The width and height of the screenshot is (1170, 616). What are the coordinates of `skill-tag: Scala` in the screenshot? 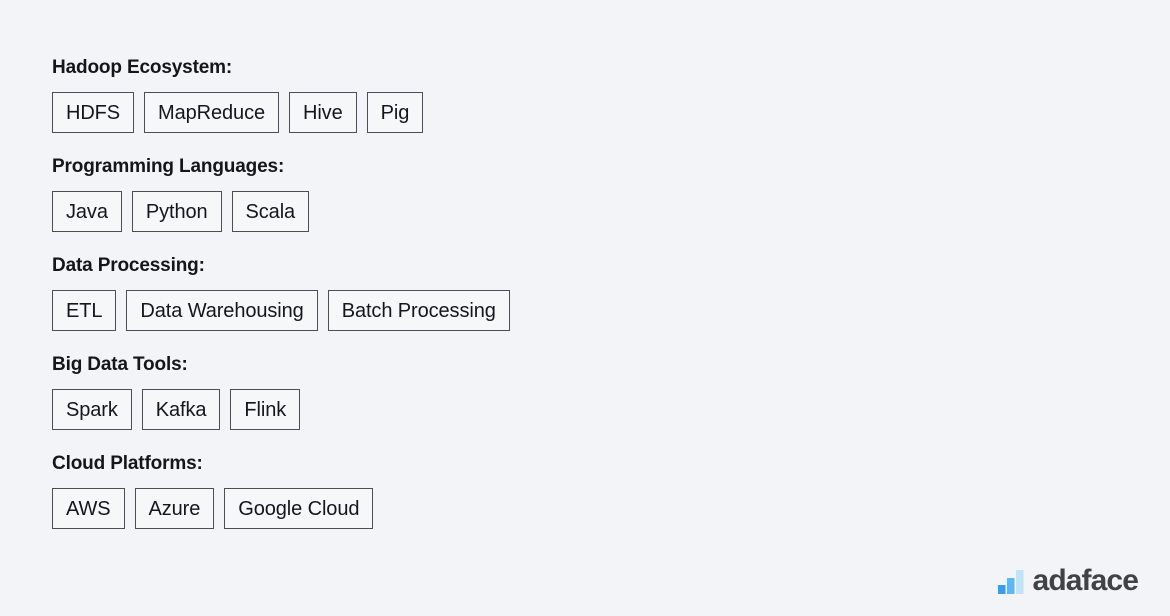 It's located at (270, 211).